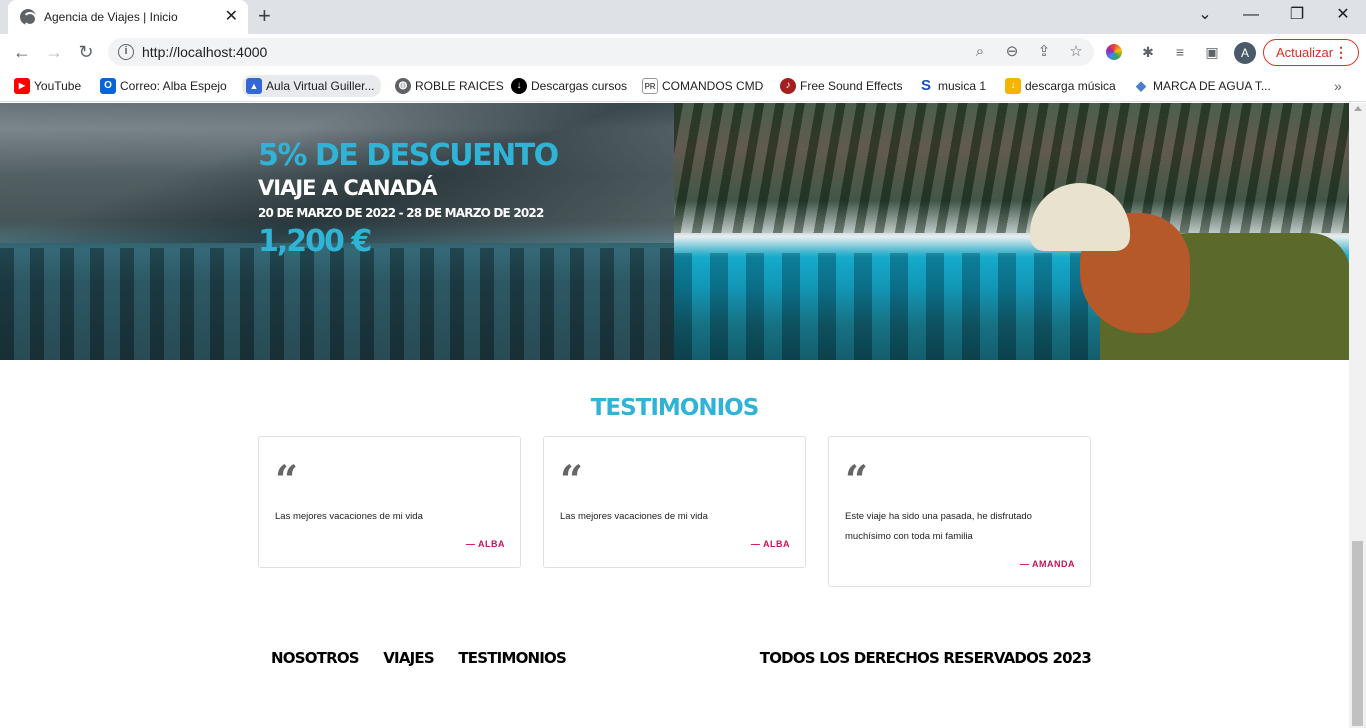 Image resolution: width=1366 pixels, height=728 pixels. What do you see at coordinates (1357, 415) in the screenshot?
I see `page-scrollbar` at bounding box center [1357, 415].